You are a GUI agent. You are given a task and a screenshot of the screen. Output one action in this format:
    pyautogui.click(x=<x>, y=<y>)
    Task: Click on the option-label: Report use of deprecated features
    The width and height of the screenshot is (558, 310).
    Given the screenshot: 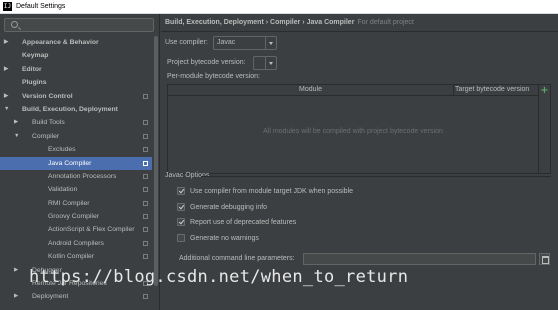 What is the action you would take?
    pyautogui.click(x=243, y=222)
    